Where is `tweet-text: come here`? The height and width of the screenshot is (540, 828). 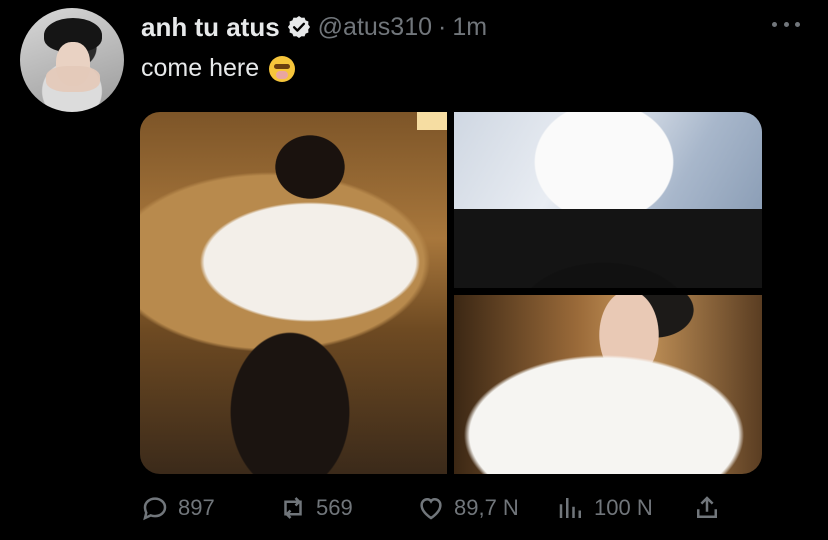
tweet-text: come here is located at coordinates (218, 68).